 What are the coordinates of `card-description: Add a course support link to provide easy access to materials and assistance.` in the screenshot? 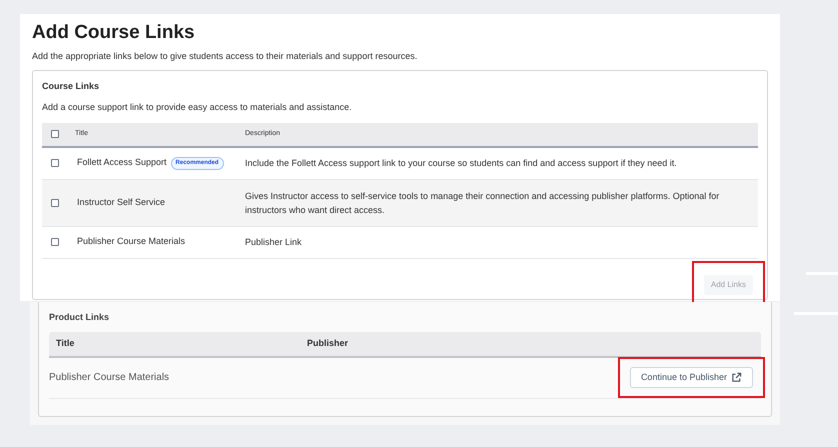 It's located at (197, 107).